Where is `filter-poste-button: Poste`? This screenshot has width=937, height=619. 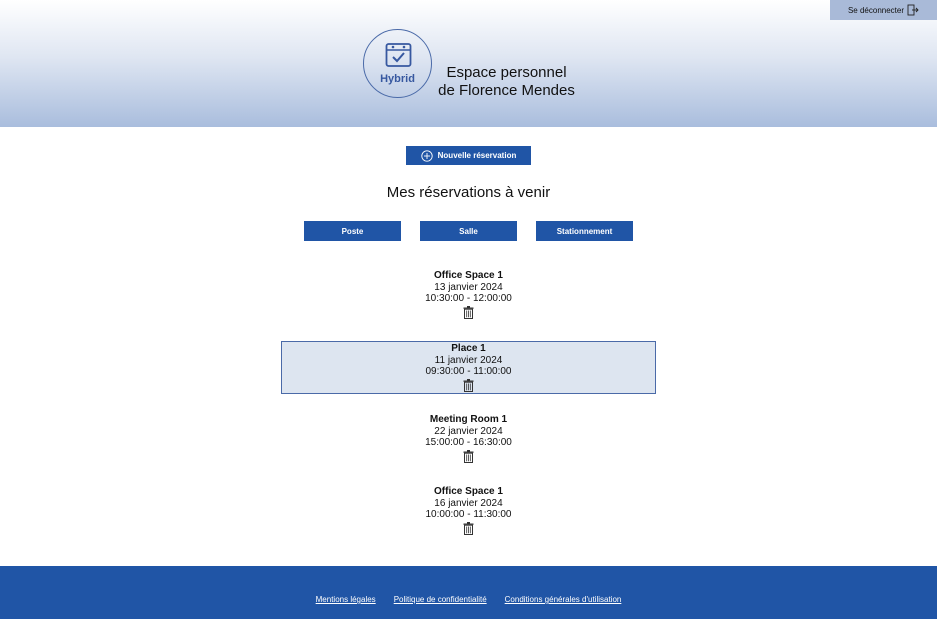 filter-poste-button: Poste is located at coordinates (352, 231).